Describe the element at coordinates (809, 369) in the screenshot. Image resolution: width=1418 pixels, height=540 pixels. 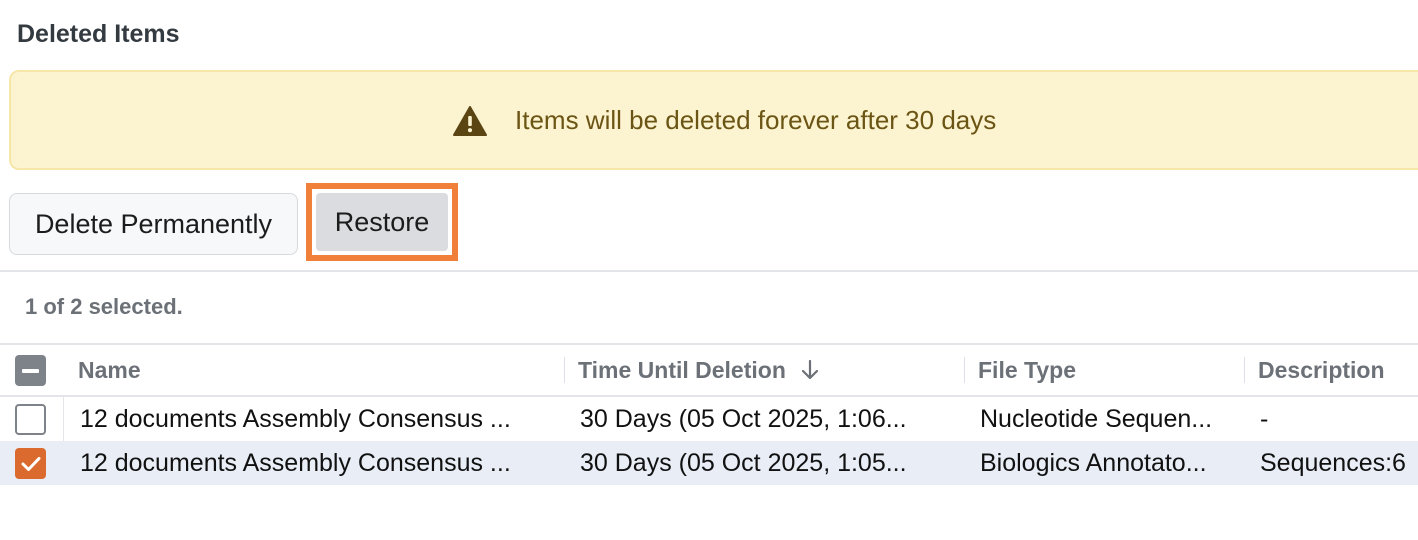
I see `arrow-down-icon` at that location.